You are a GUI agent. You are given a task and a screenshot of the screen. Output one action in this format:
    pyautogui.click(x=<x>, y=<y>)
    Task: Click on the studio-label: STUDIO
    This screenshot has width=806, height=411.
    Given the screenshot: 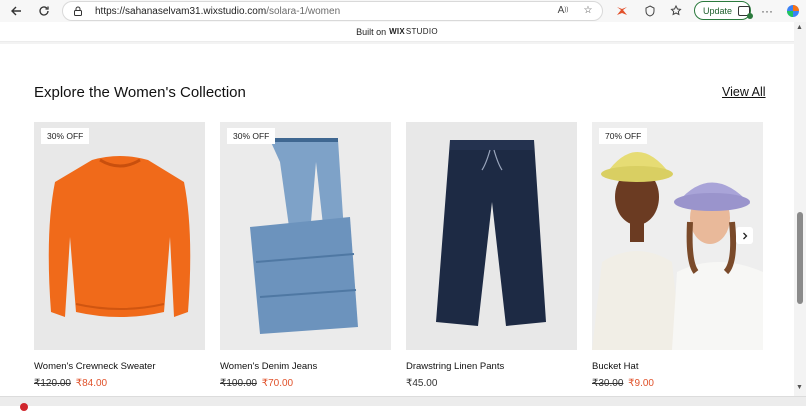 What is the action you would take?
    pyautogui.click(x=421, y=31)
    